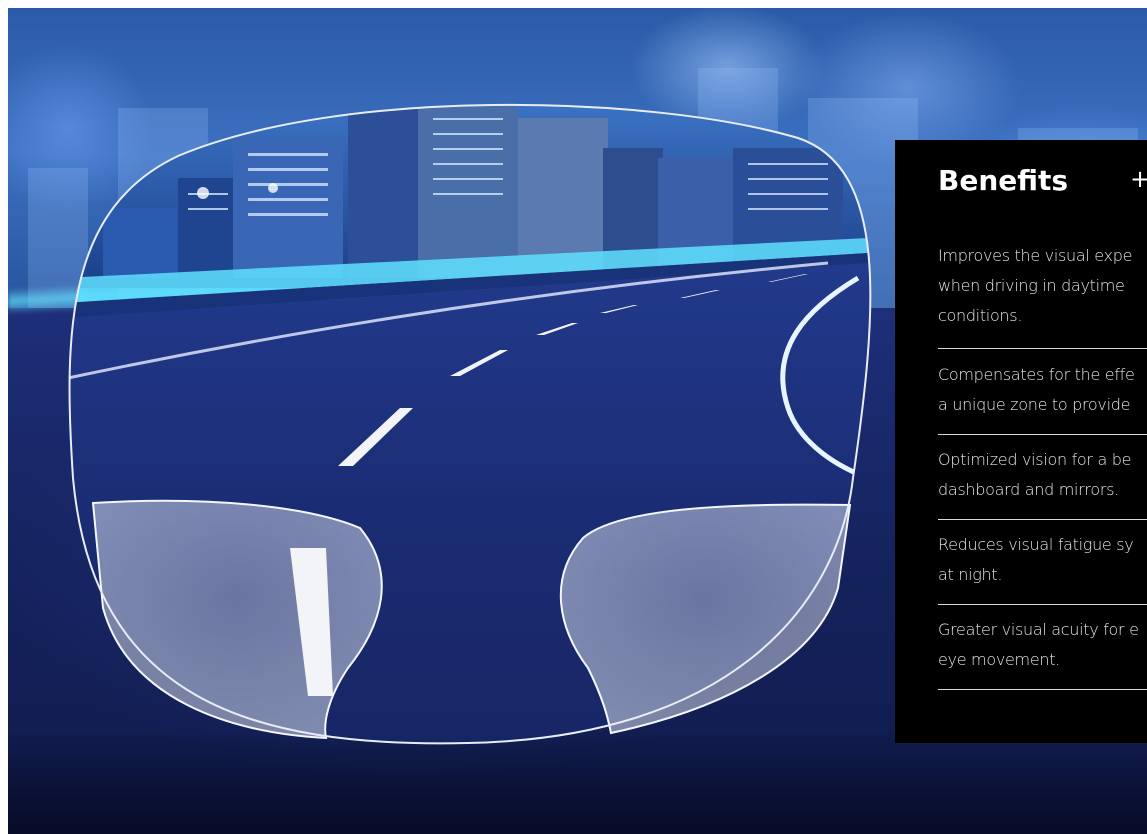 Image resolution: width=1147 pixels, height=834 pixels. What do you see at coordinates (1038, 629) in the screenshot?
I see `benefit-text: Greater visual acuity for e` at bounding box center [1038, 629].